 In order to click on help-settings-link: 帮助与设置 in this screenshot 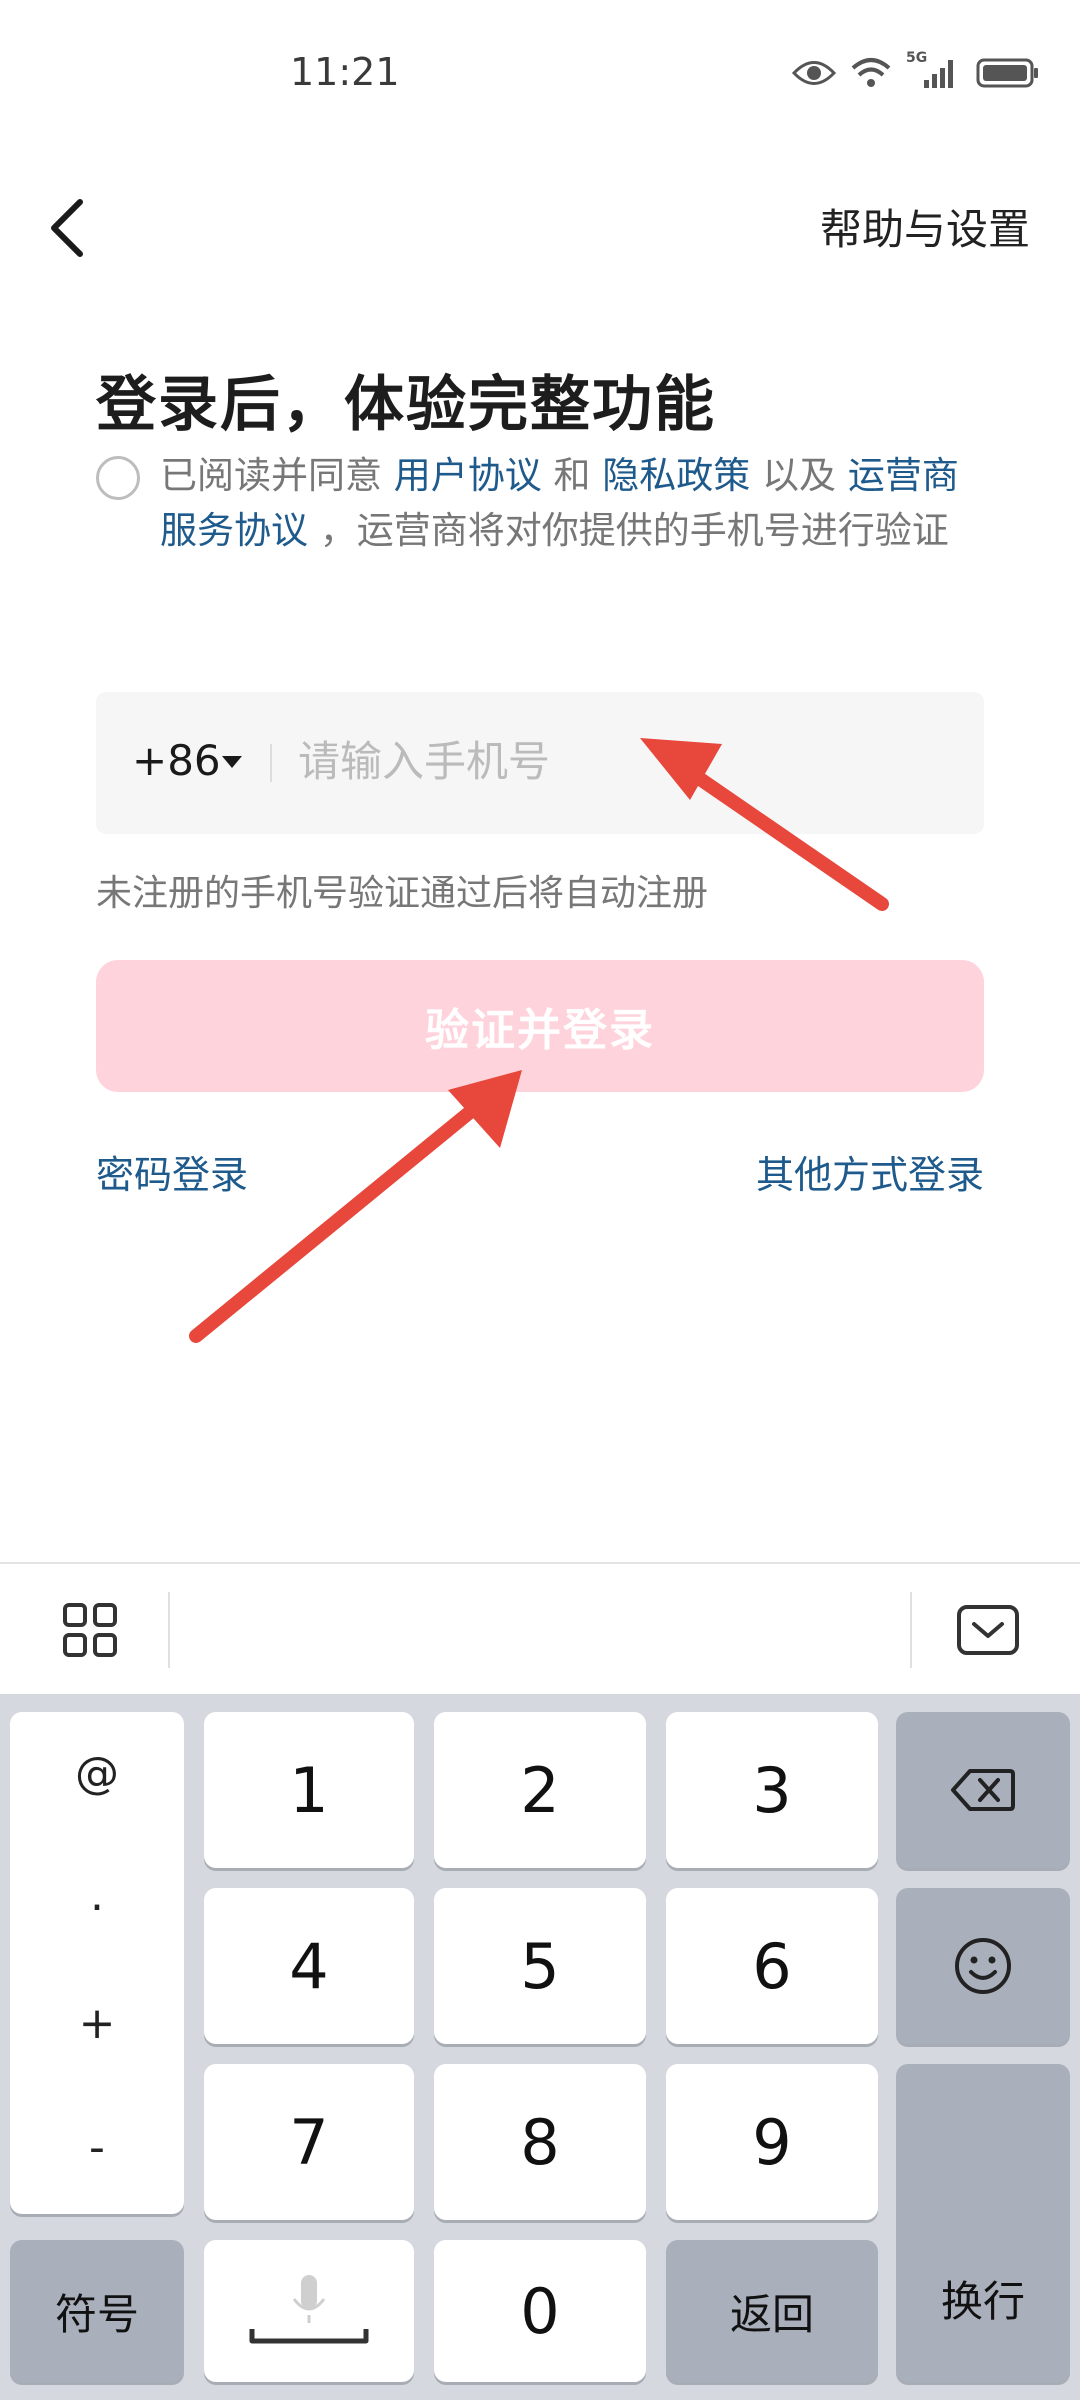, I will do `click(925, 226)`.